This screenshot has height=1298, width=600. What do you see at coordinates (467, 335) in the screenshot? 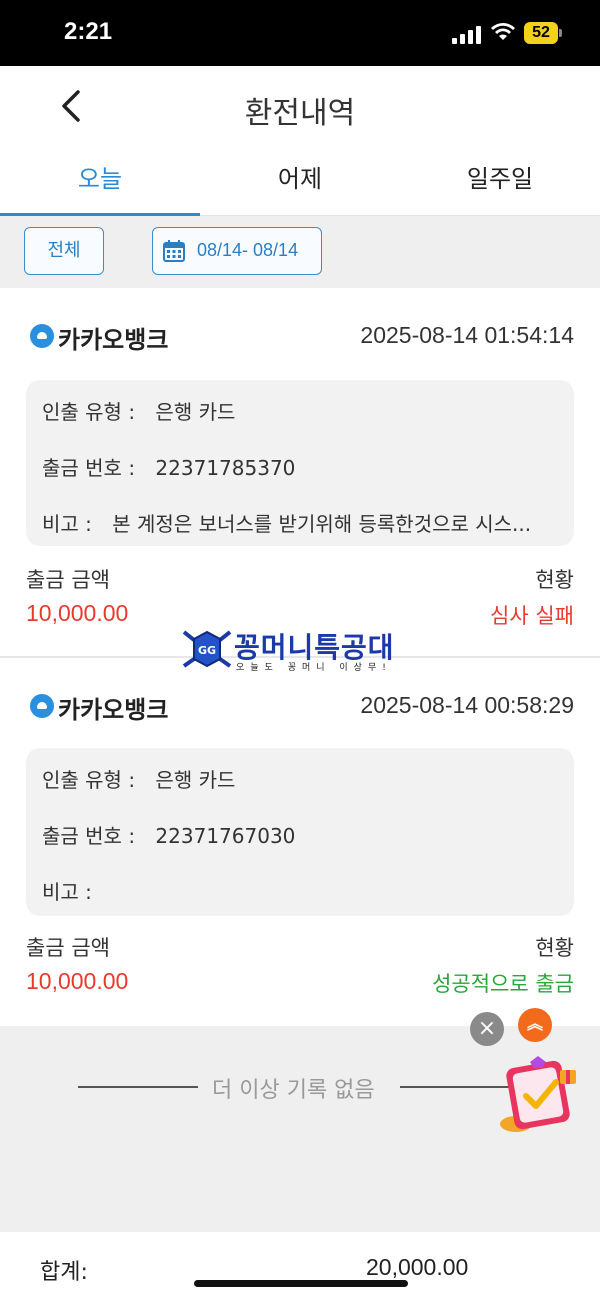
I see `transaction-datetime: 2025-08-14 01:54:14` at bounding box center [467, 335].